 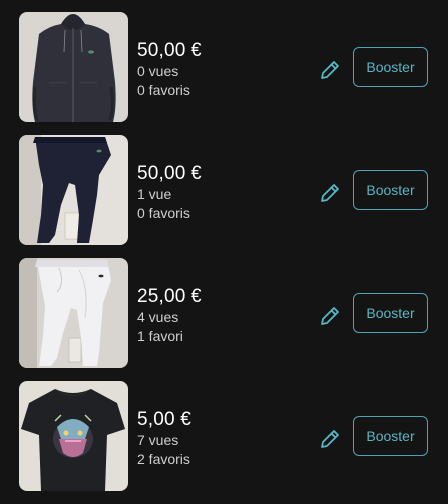 What do you see at coordinates (73, 190) in the screenshot?
I see `item-photo-sweatpants-dark` at bounding box center [73, 190].